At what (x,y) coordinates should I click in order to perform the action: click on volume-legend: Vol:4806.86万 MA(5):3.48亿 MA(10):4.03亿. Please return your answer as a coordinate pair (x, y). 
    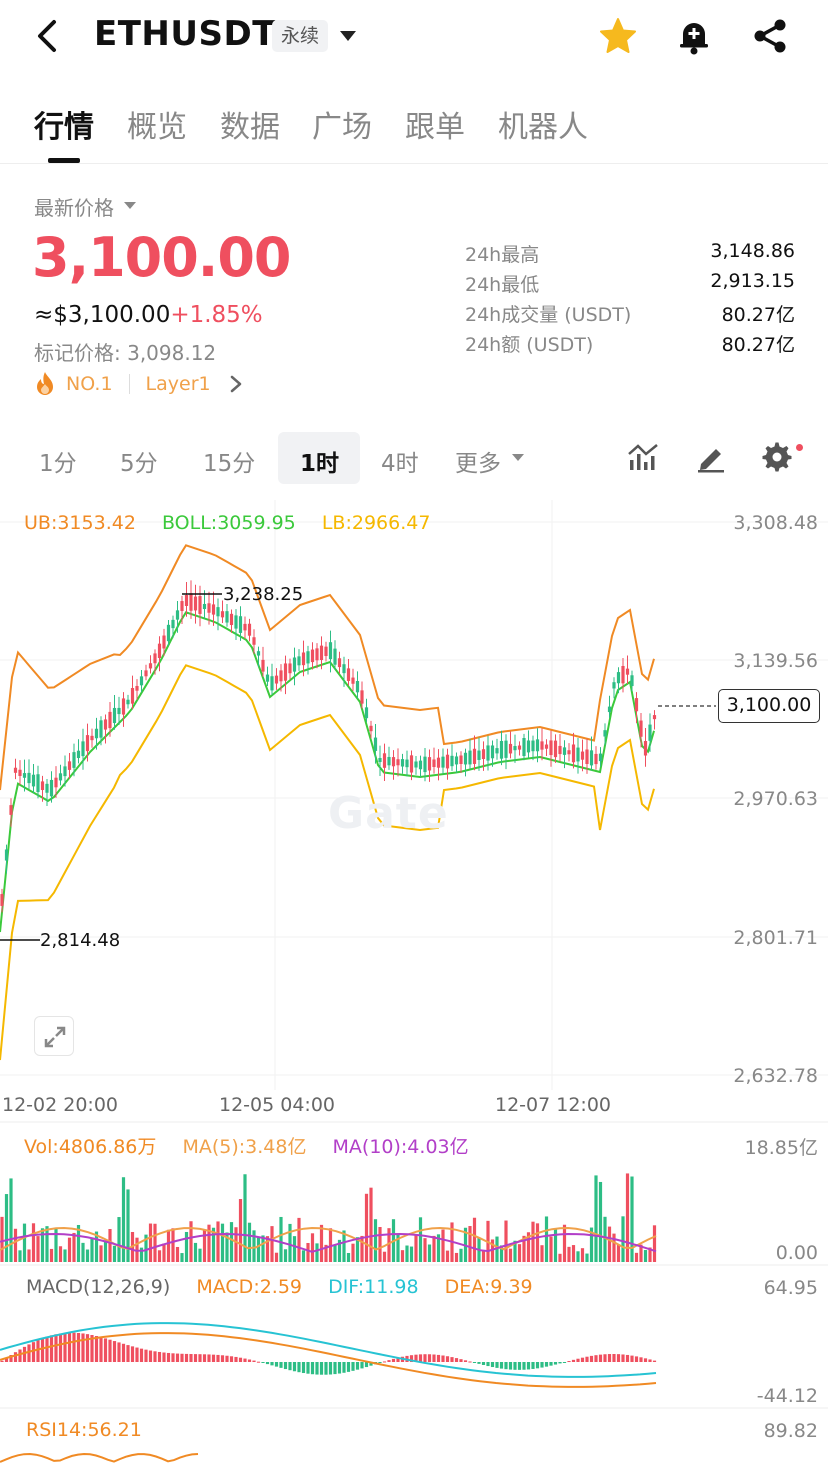
    Looking at the image, I should click on (246, 1145).